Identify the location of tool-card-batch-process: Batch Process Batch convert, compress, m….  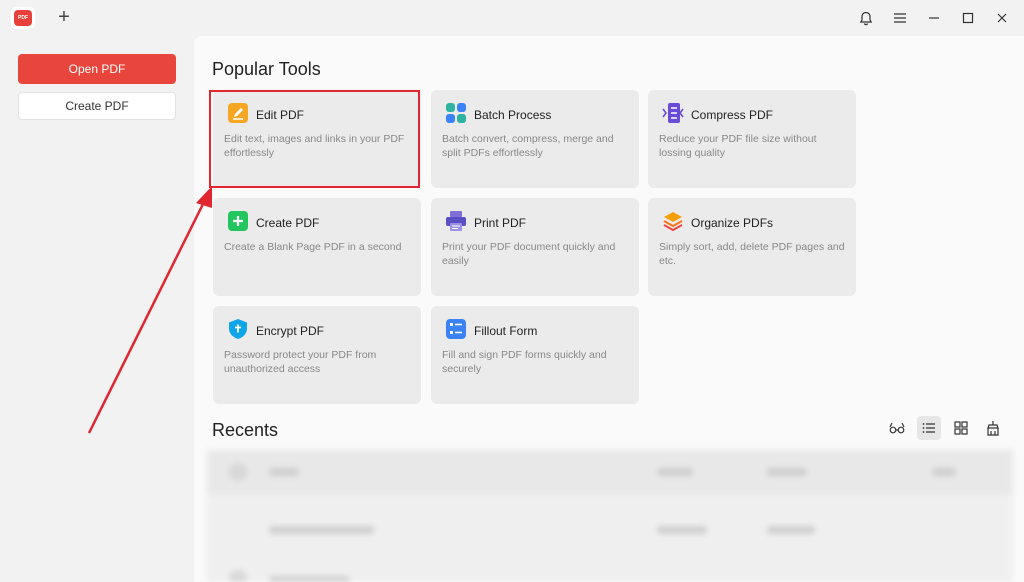
(535, 139).